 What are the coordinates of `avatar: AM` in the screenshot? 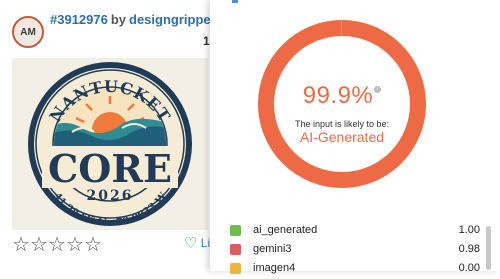 It's located at (28, 32).